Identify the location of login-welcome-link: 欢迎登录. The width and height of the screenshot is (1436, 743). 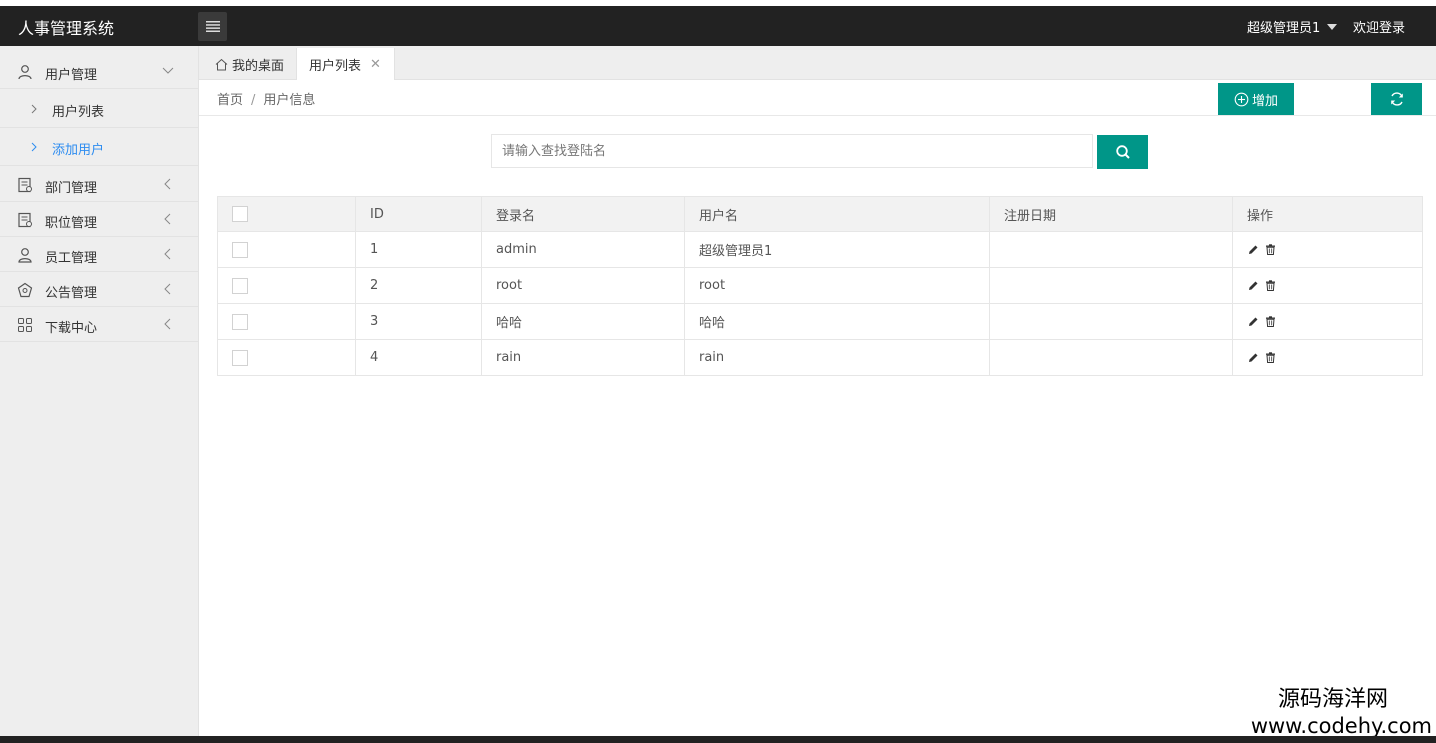
(1379, 26).